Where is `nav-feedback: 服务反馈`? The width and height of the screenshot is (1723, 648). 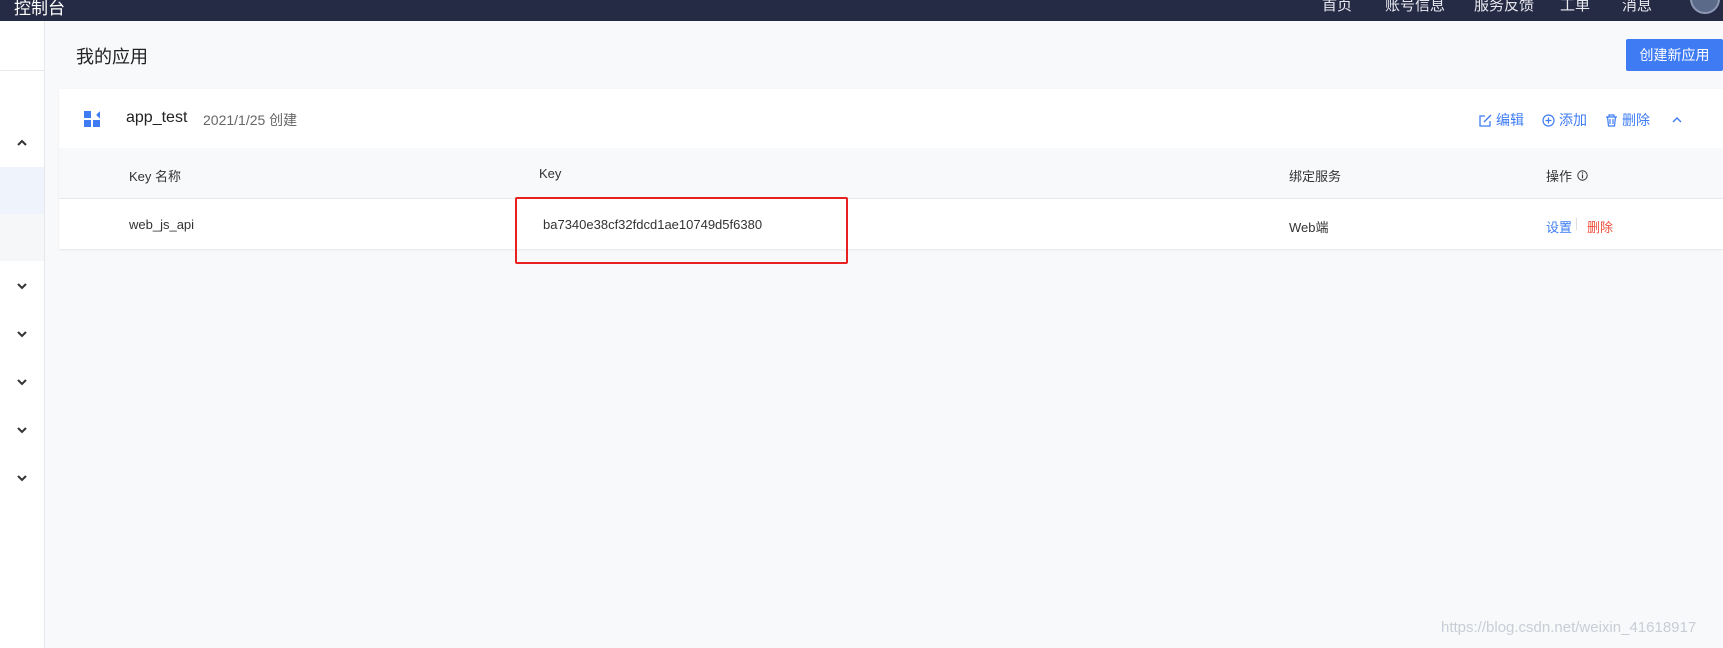 nav-feedback: 服务反馈 is located at coordinates (1504, 7).